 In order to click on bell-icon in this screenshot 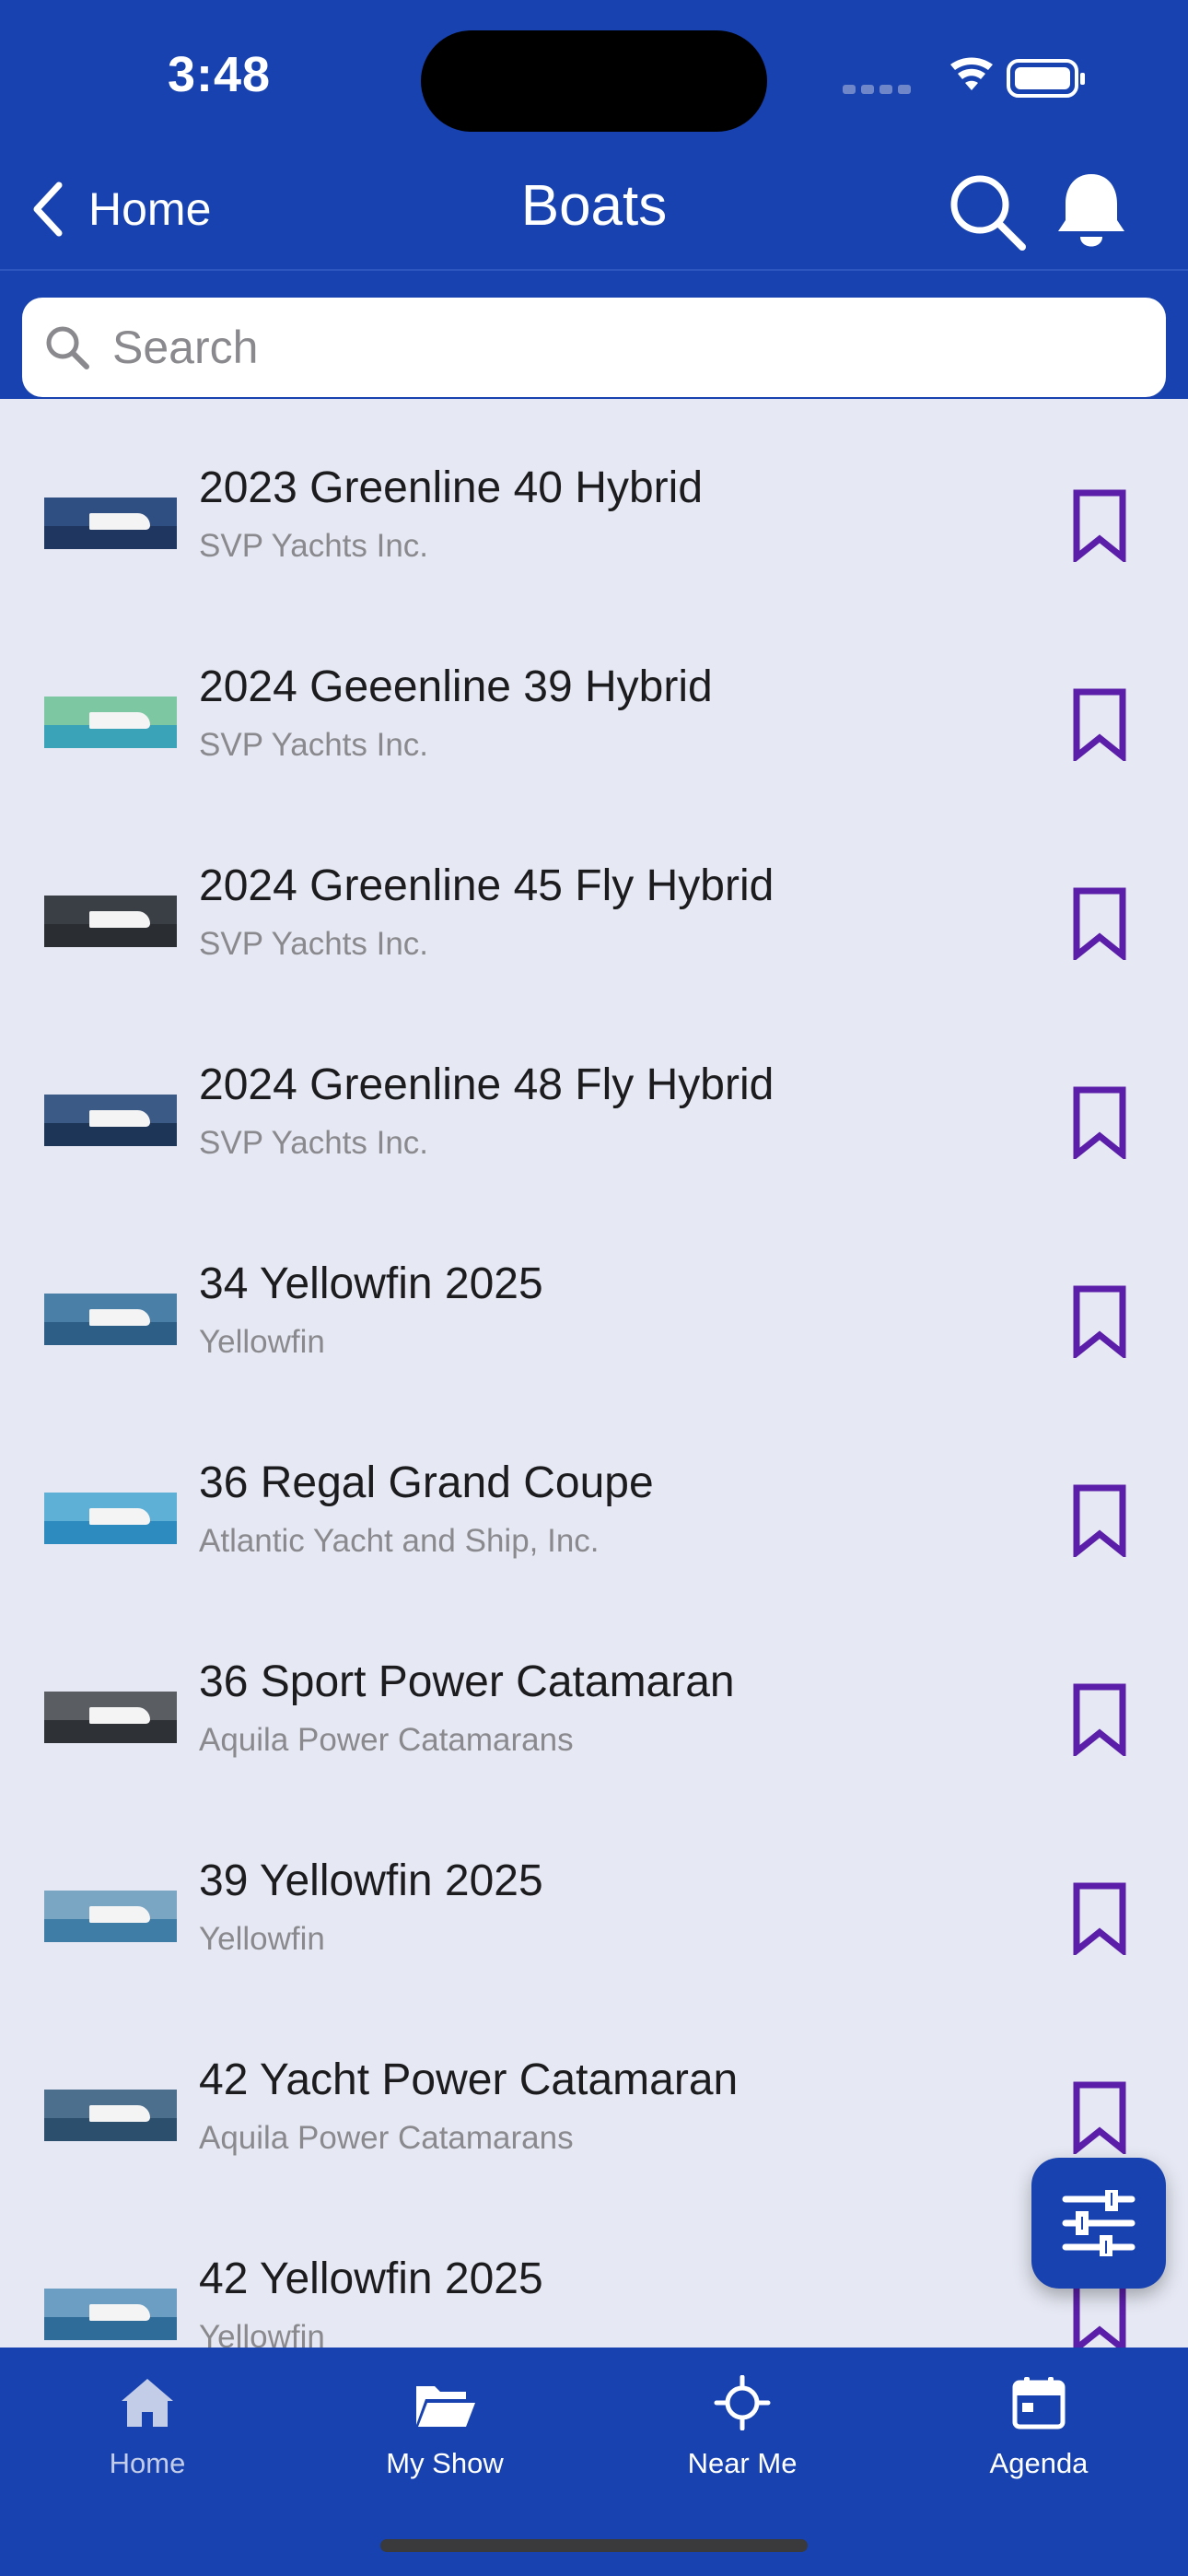, I will do `click(1091, 210)`.